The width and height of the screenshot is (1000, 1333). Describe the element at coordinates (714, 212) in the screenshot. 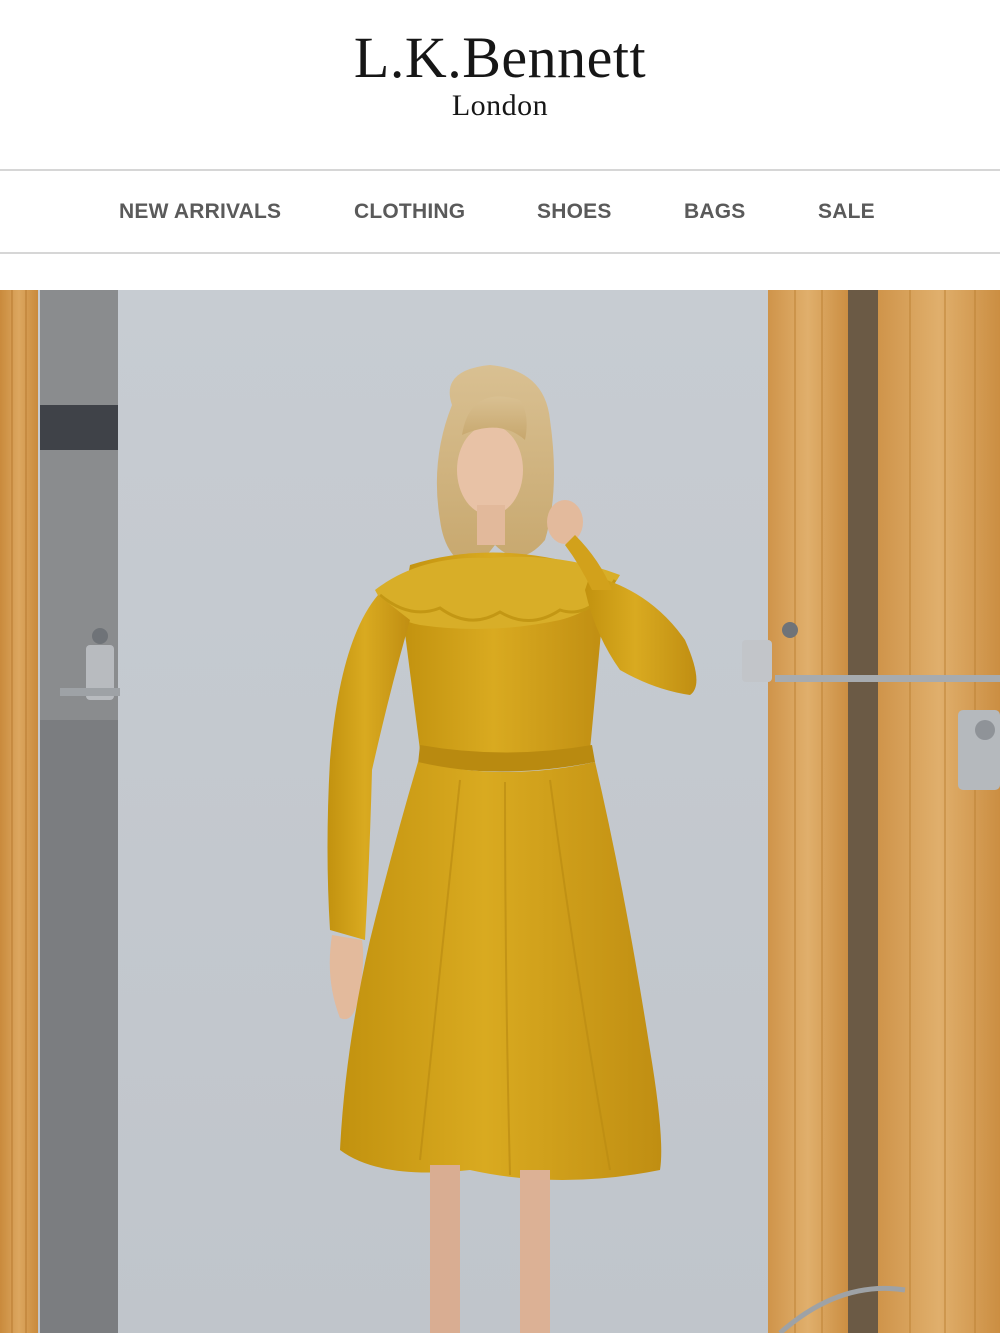

I see `nav-item-bags: BAGS` at that location.